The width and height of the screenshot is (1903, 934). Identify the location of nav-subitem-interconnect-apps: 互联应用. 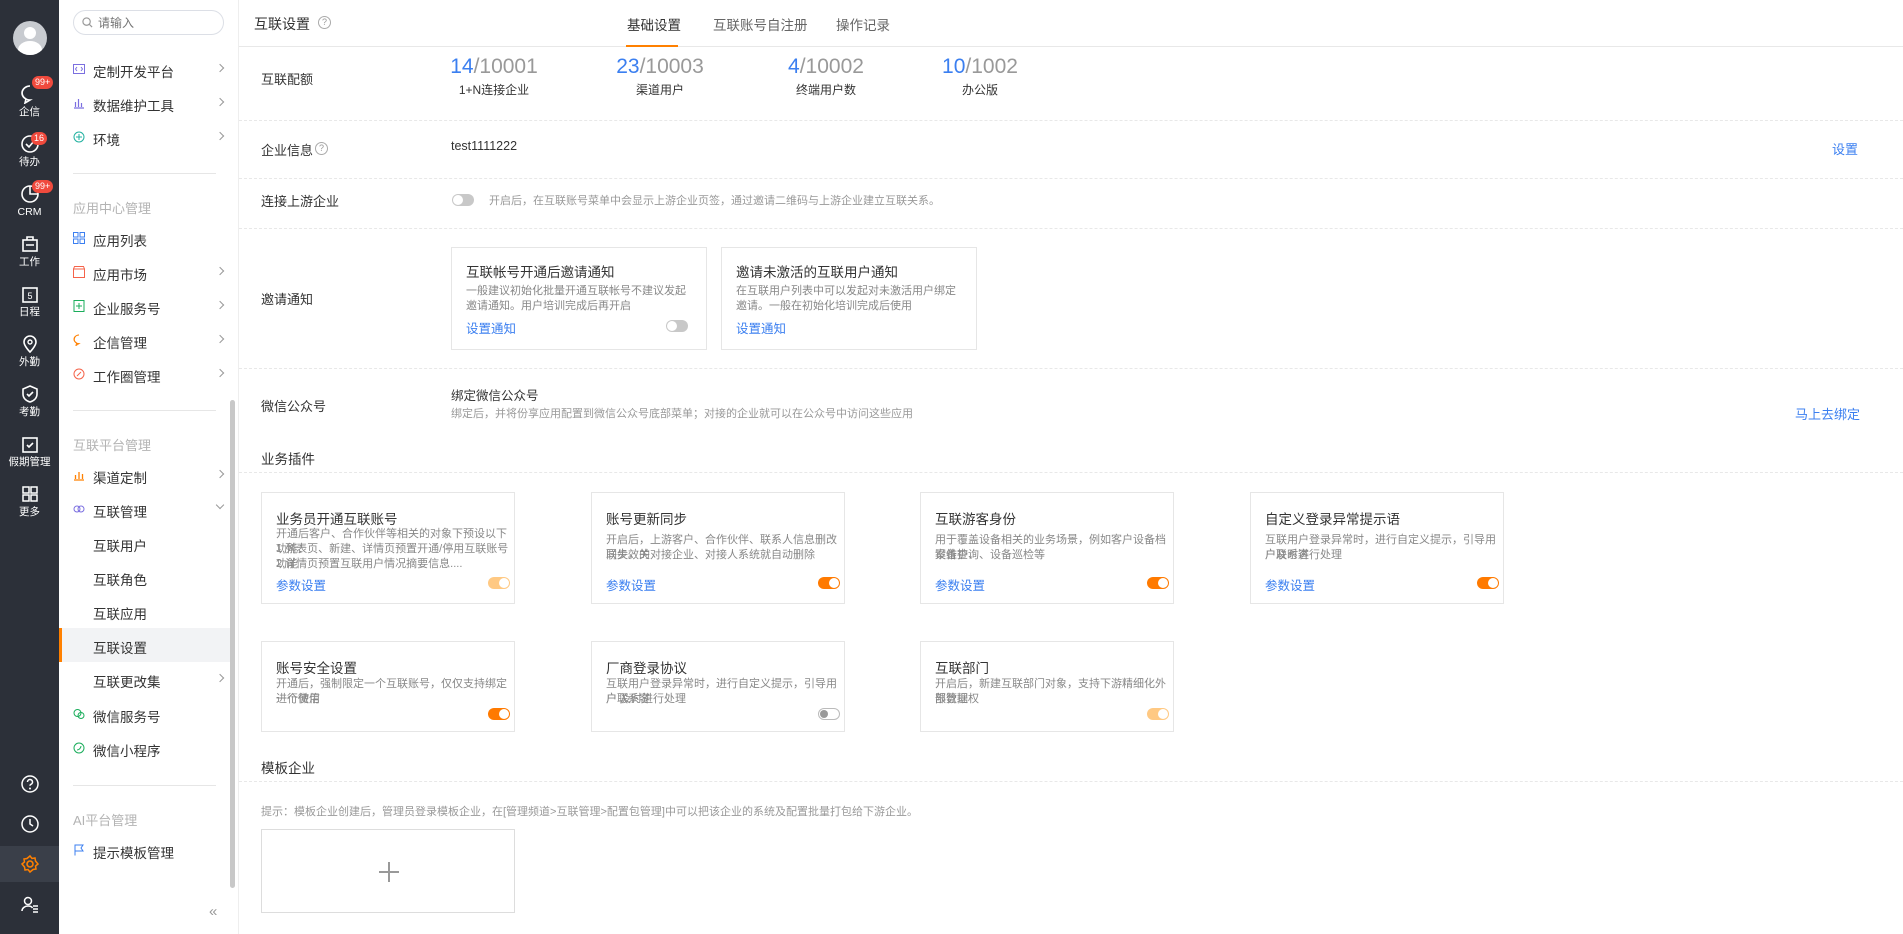
(145, 611).